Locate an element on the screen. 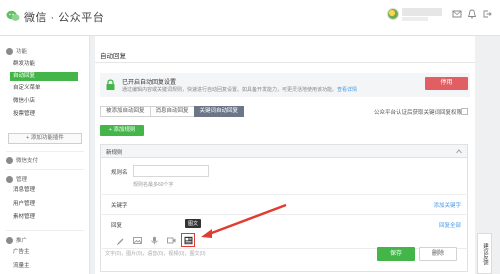 Image resolution: width=500 pixels, height=274 pixels. sidebar-item-publisher: 流量主 is located at coordinates (44, 266).